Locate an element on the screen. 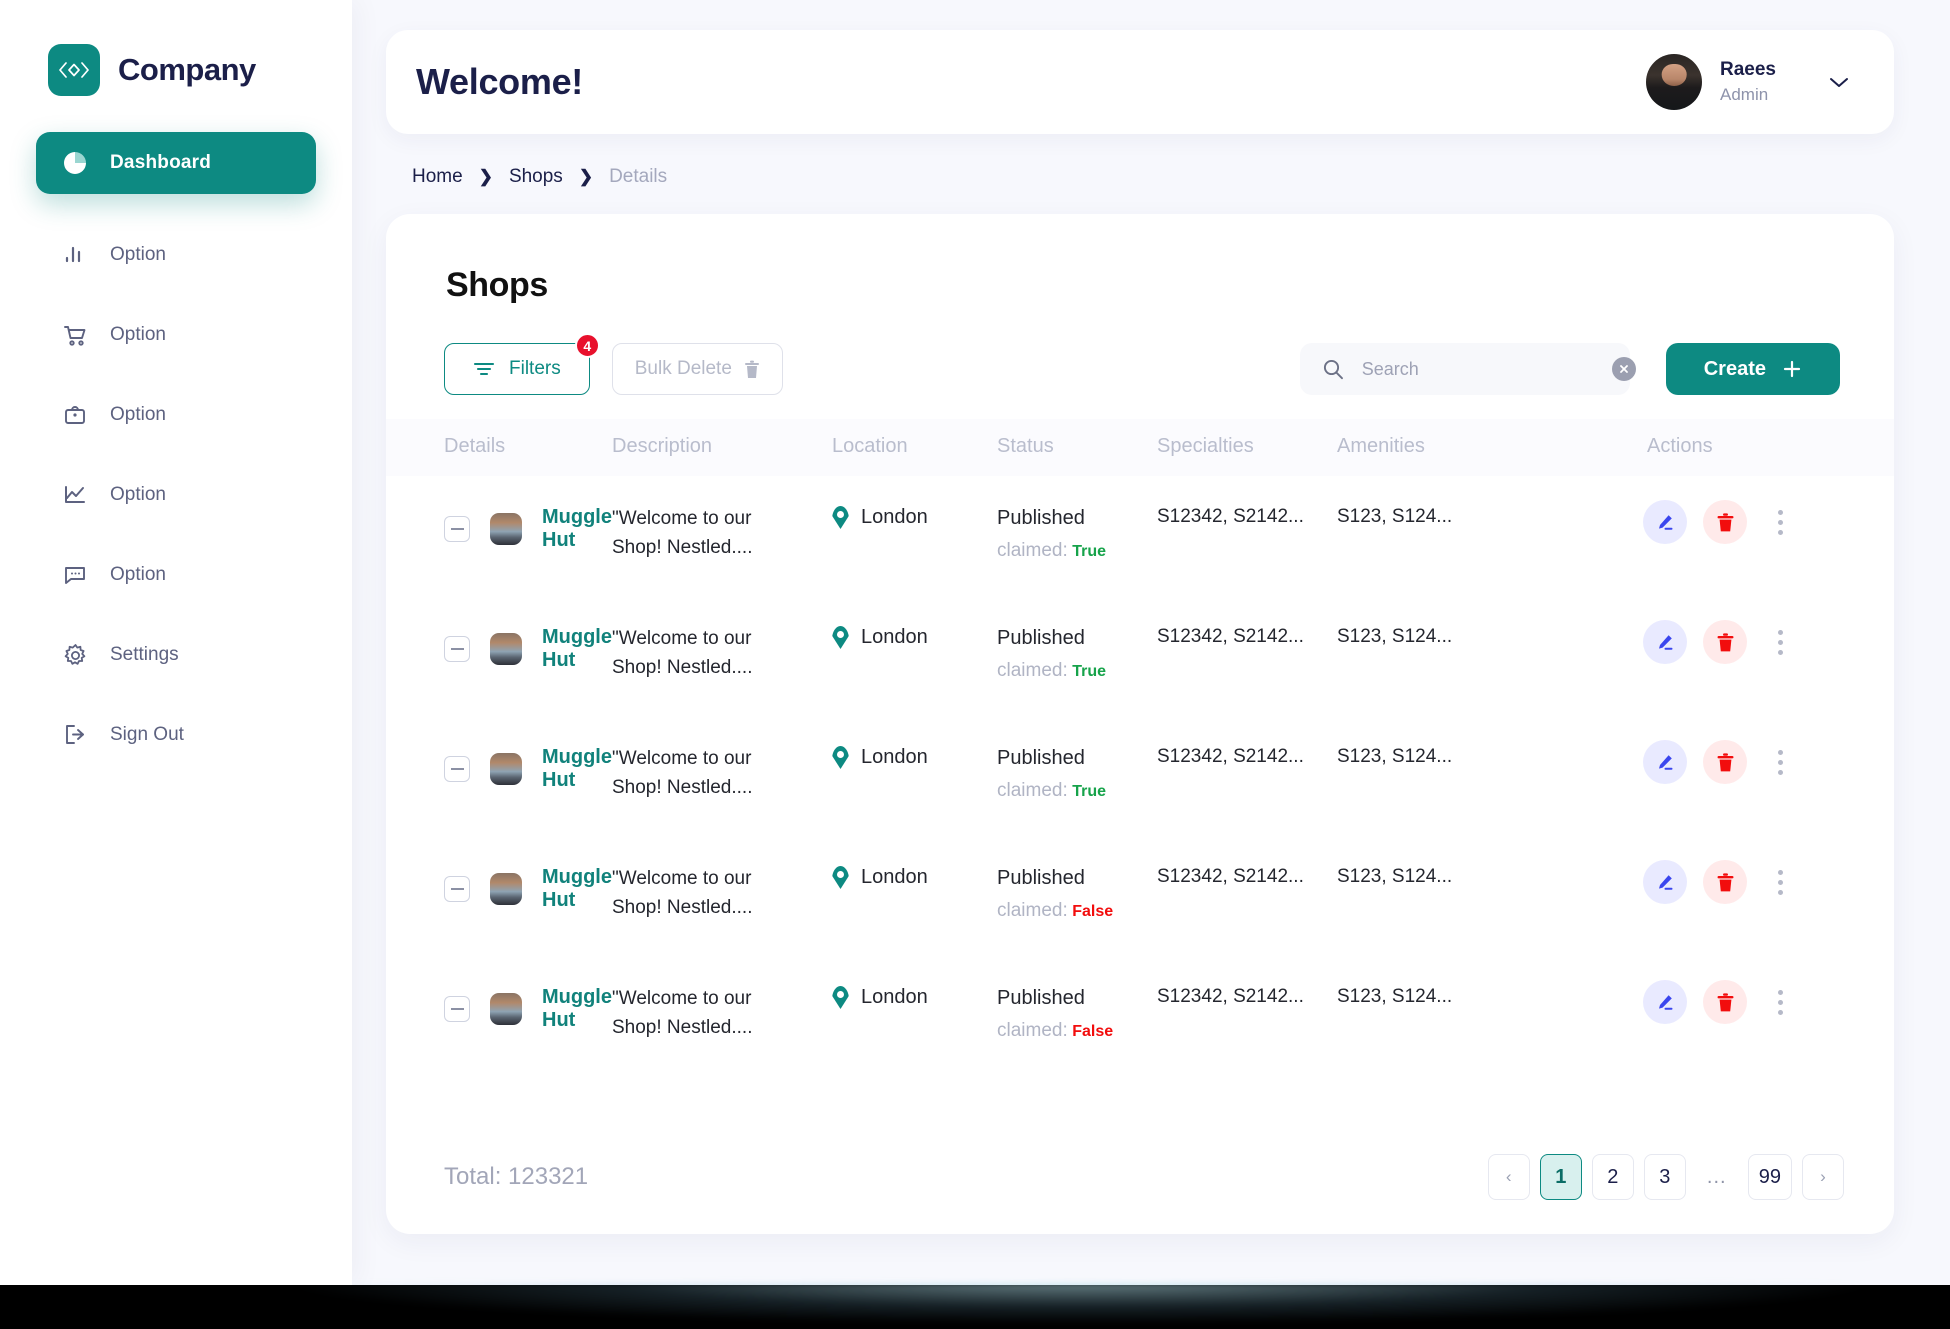 The height and width of the screenshot is (1329, 1950). column-header-location: Location is located at coordinates (914, 447).